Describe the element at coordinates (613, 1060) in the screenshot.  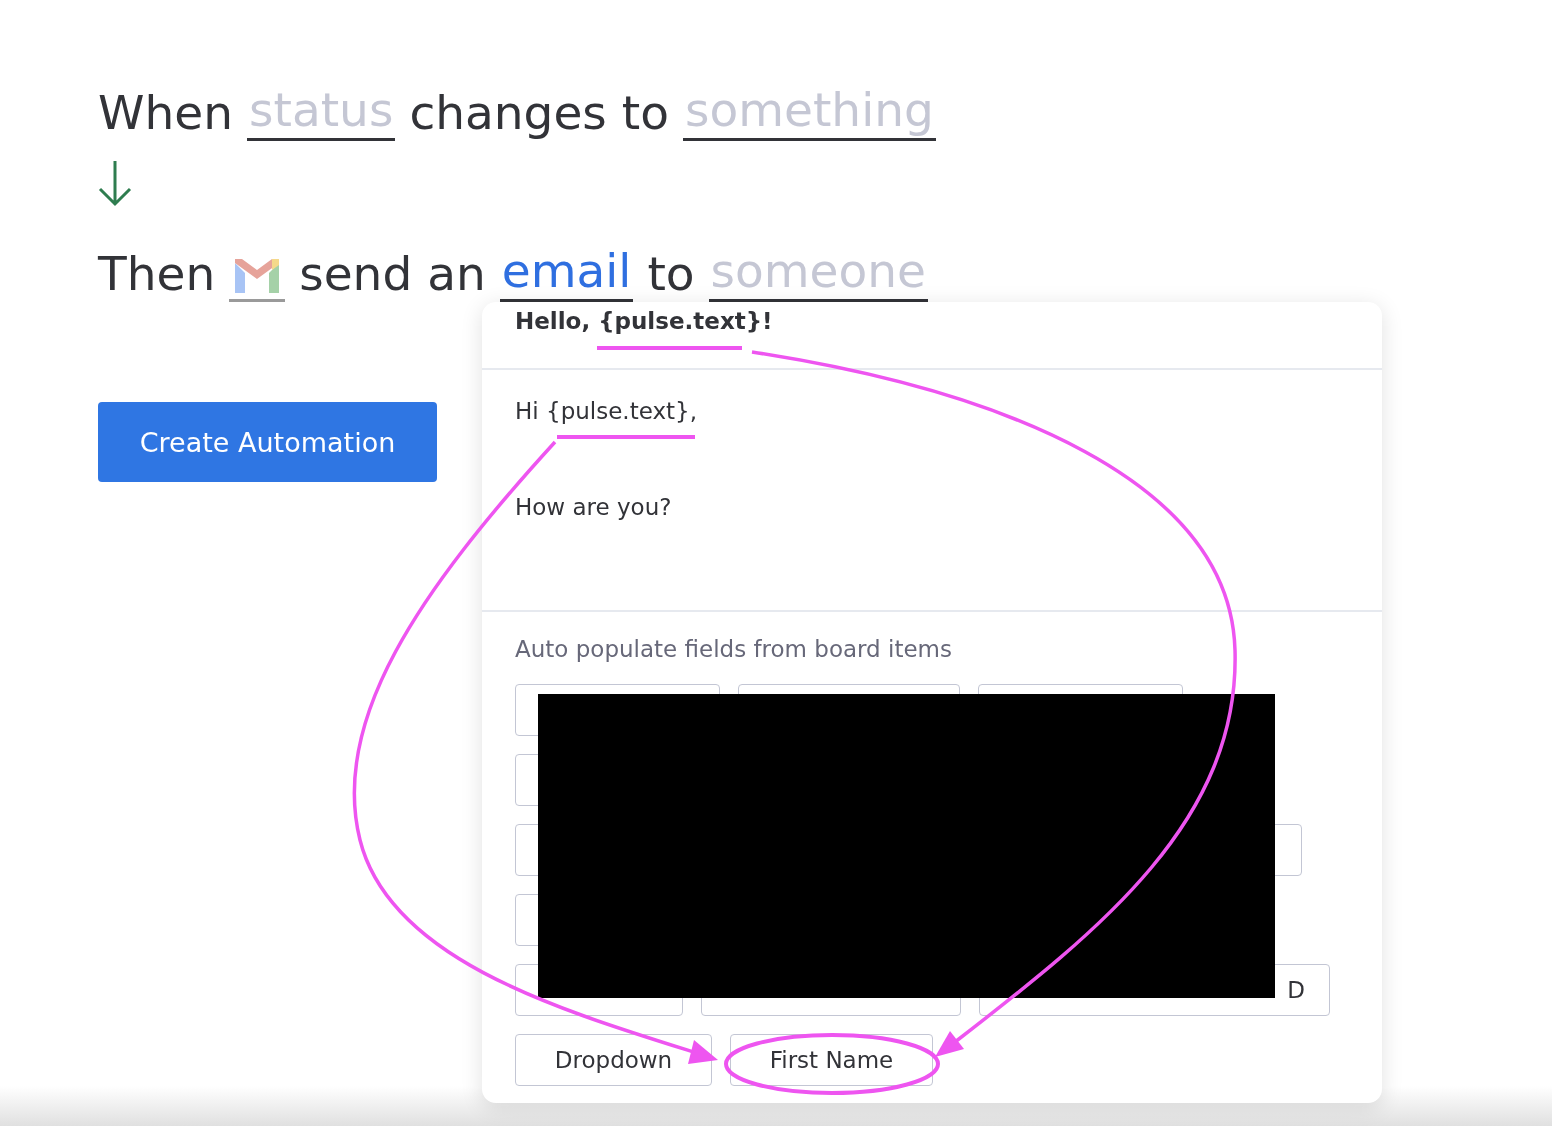
I see `field-chip: Dropdown` at that location.